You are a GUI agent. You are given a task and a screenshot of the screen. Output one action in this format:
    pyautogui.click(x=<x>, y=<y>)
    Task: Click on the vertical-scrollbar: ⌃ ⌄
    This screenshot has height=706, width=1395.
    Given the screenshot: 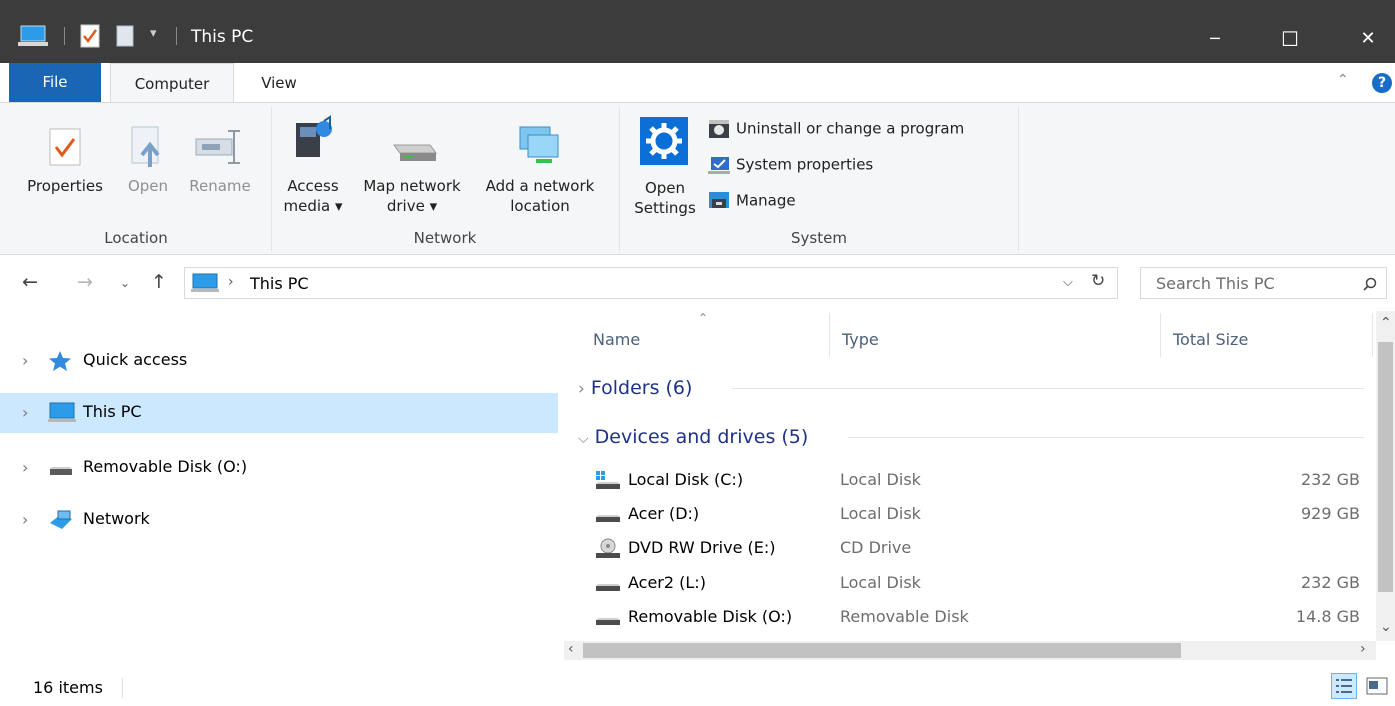 What is the action you would take?
    pyautogui.click(x=1385, y=476)
    